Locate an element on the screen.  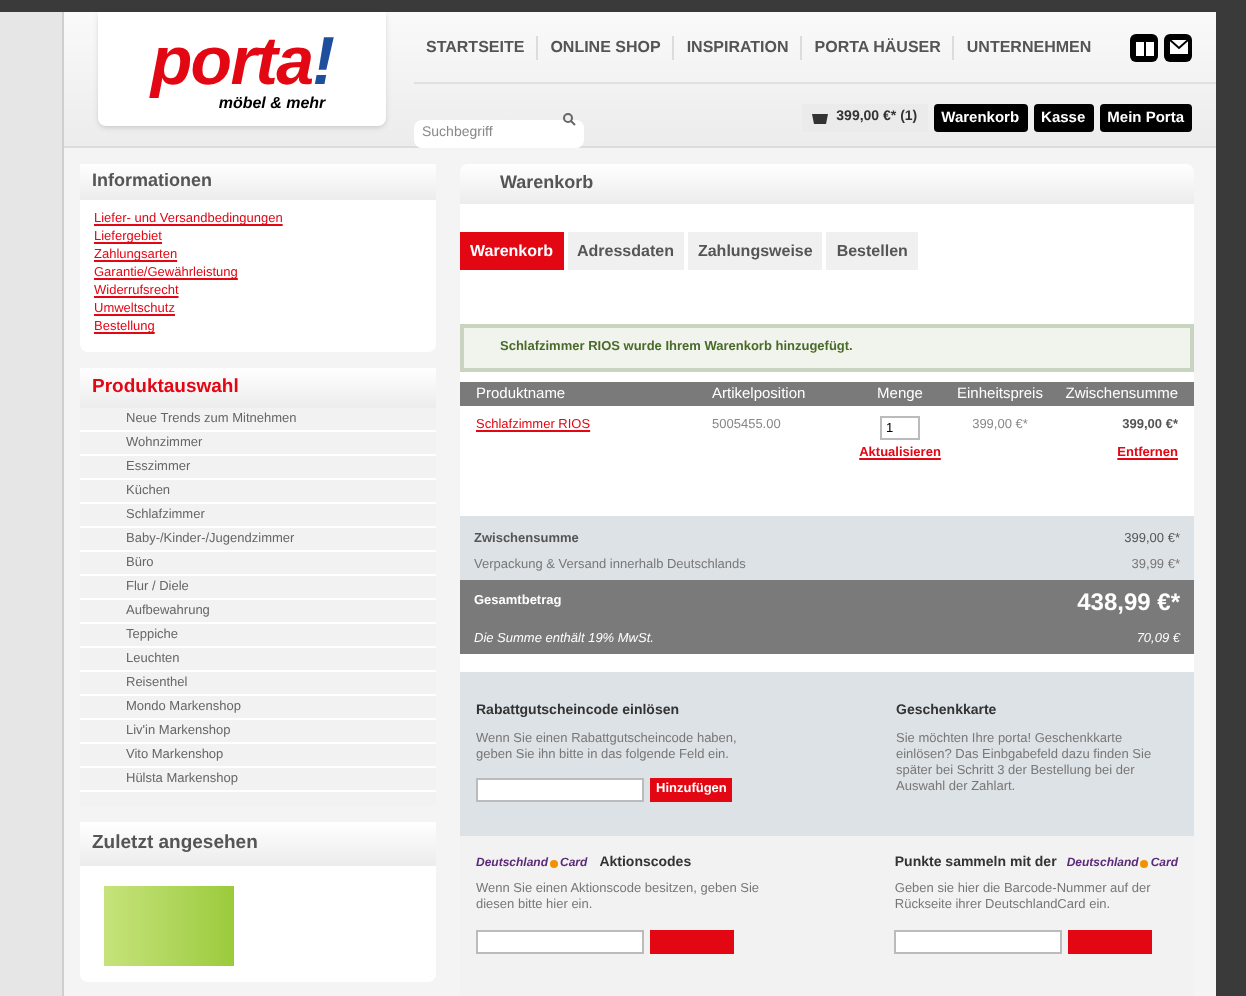
nav-link: UNTERNEHMEN is located at coordinates (1028, 47).